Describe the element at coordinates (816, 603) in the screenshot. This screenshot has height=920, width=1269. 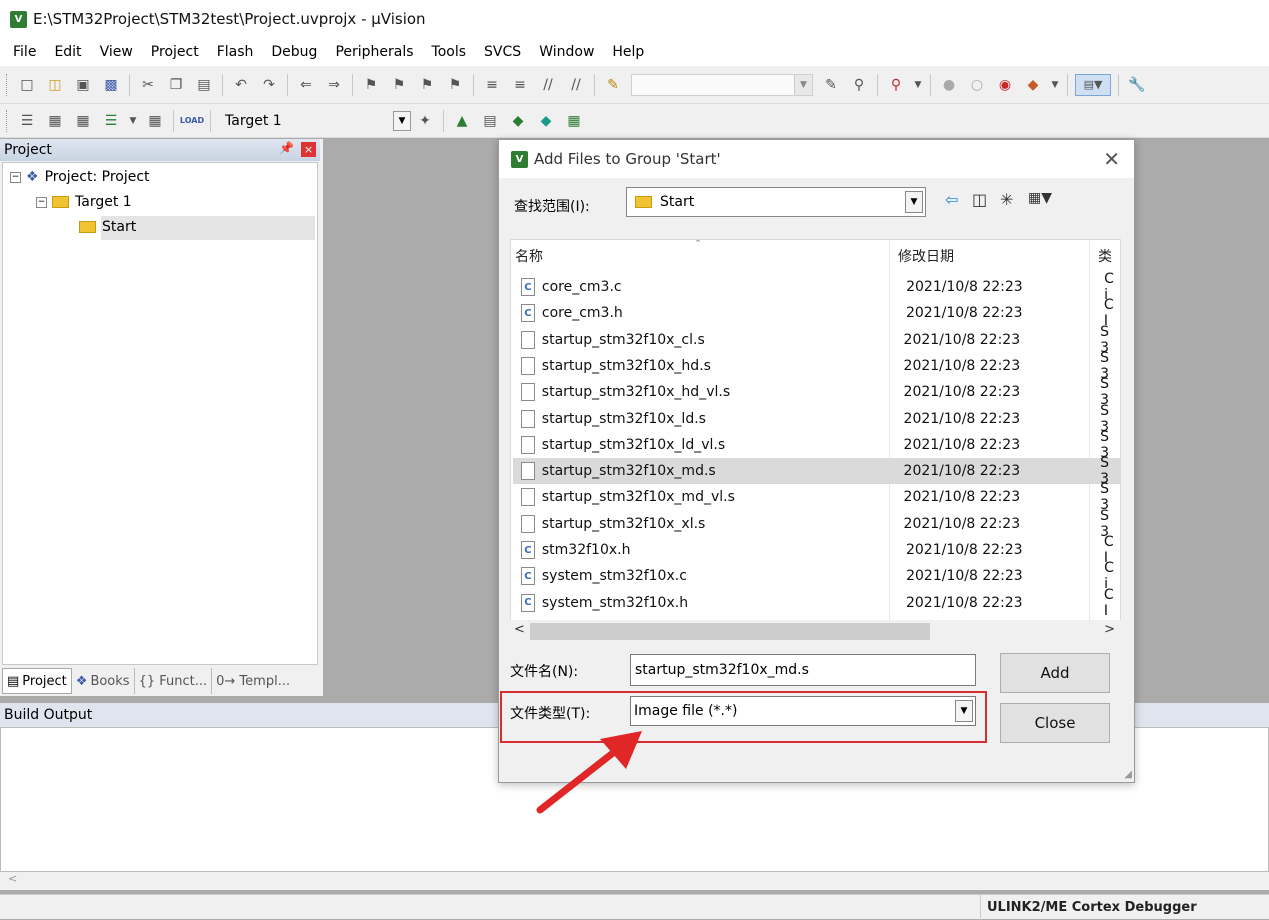
I see `file-row: Csystem_stm32f10x.h 2021/10/8 22:23 C I` at that location.